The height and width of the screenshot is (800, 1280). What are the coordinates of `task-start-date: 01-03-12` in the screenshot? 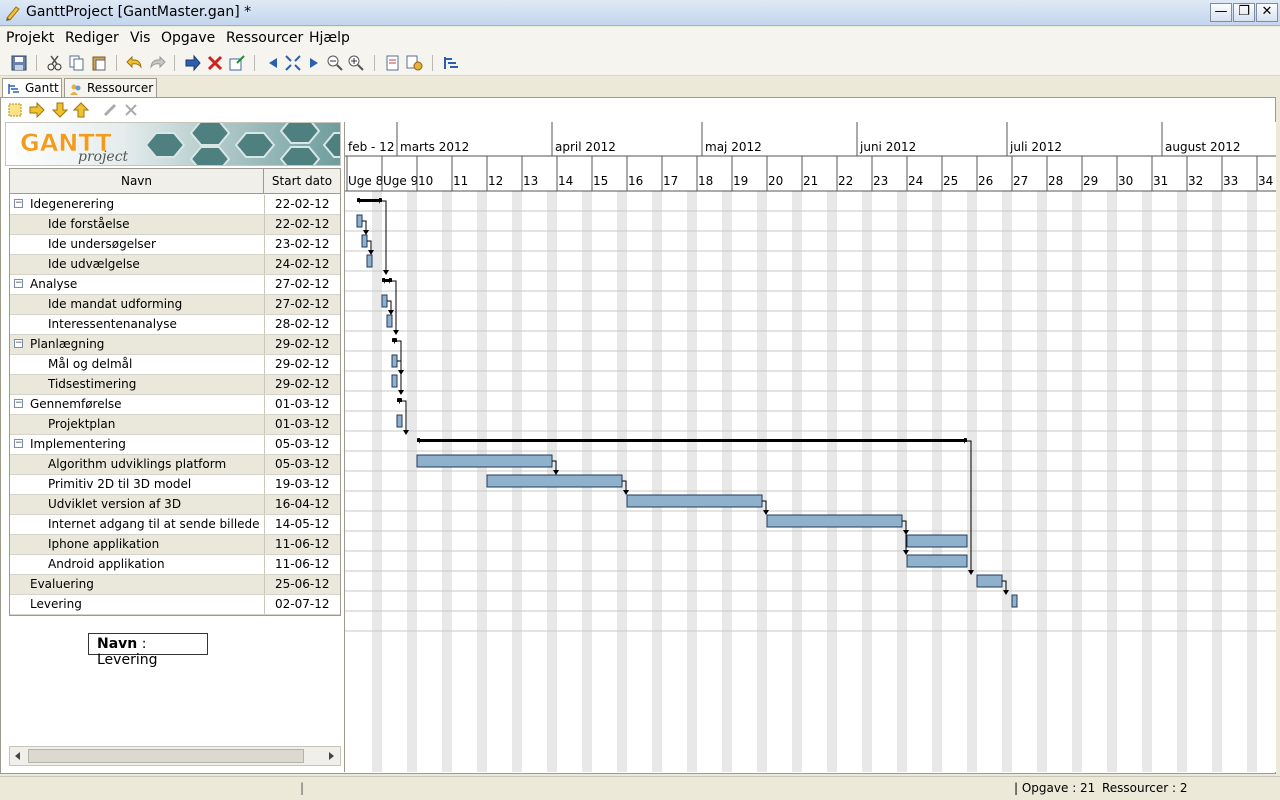 It's located at (302, 404).